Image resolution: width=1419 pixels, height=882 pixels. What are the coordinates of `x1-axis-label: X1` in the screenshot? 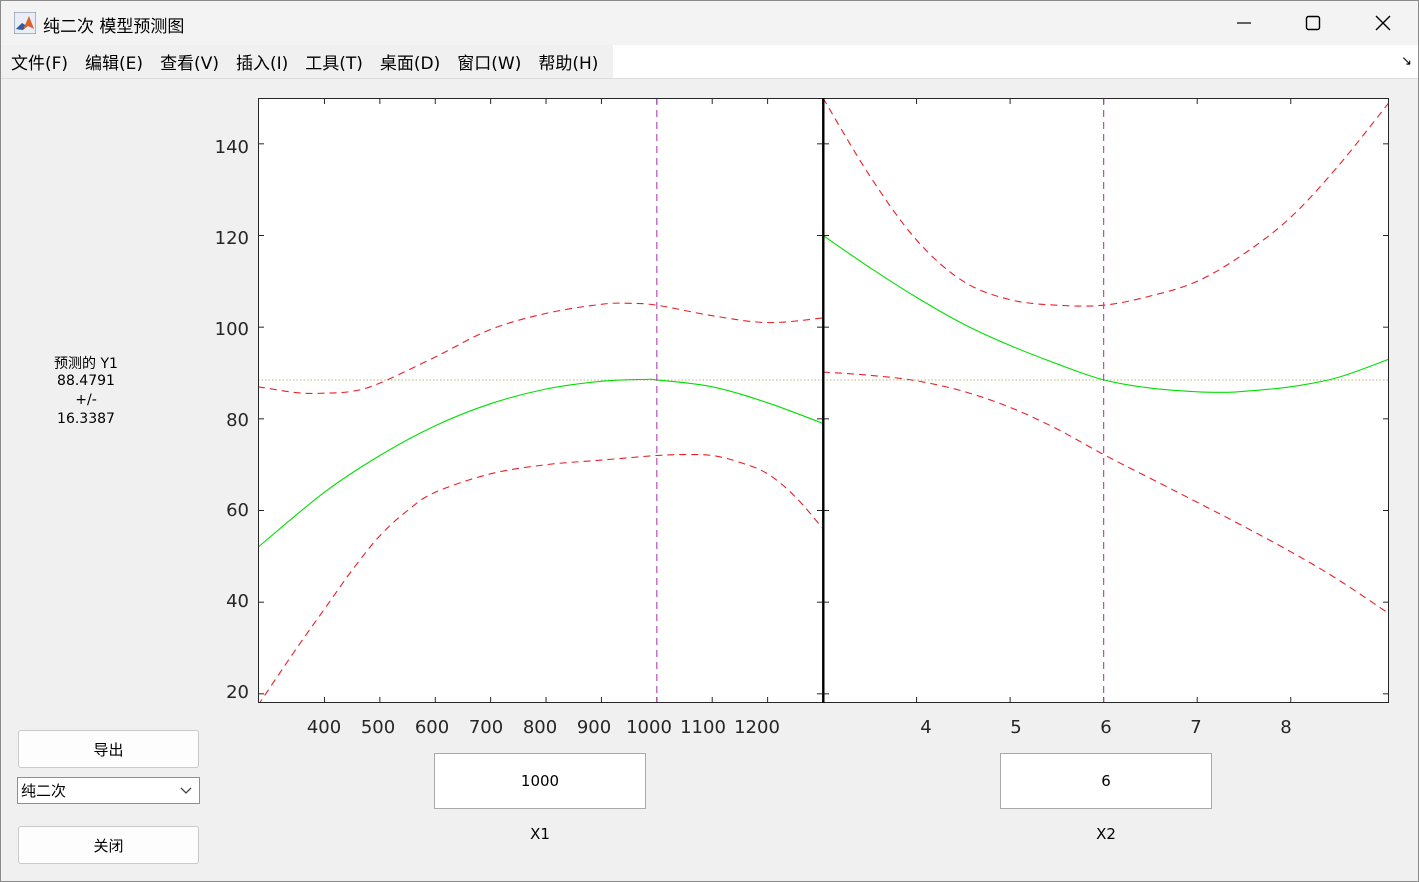 It's located at (540, 834).